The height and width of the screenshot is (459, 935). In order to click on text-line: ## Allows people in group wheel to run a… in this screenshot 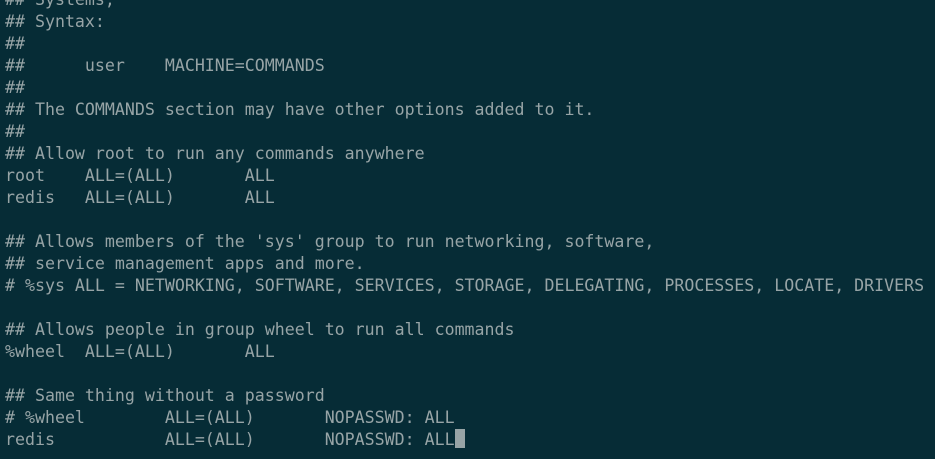, I will do `click(260, 329)`.